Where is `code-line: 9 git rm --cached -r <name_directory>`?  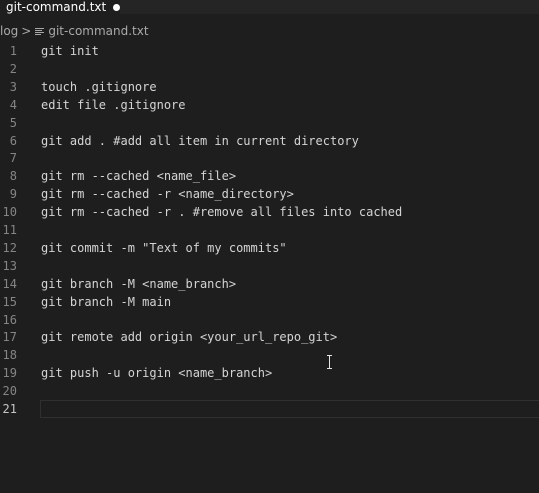 code-line: 9 git rm --cached -r <name_directory> is located at coordinates (269, 194).